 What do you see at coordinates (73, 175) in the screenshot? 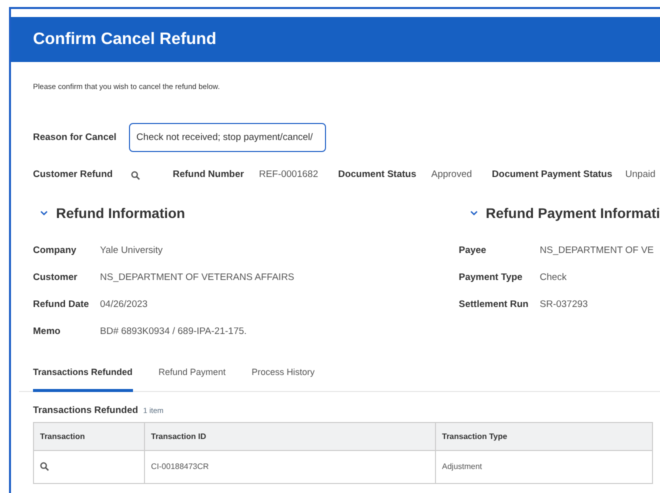
I see `field-label: Customer Refund` at bounding box center [73, 175].